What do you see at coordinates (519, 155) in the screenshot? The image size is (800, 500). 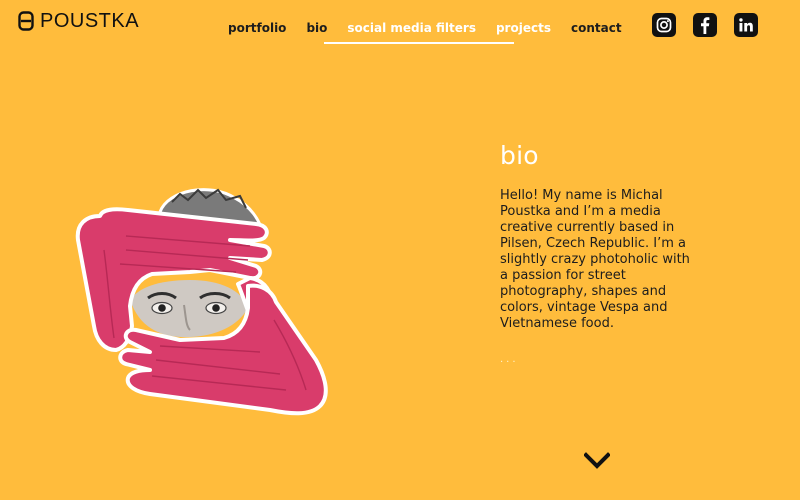 I see `bio-title: bio` at bounding box center [519, 155].